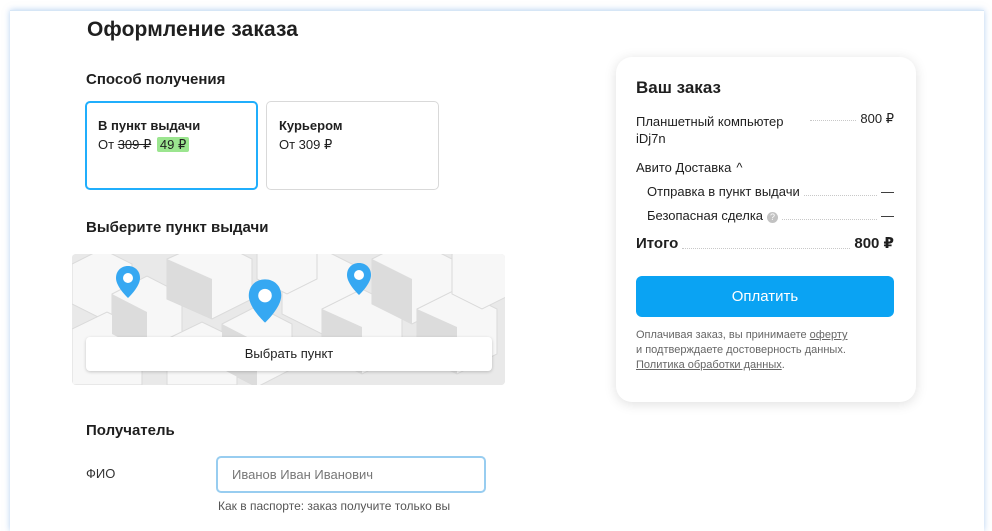 The height and width of the screenshot is (531, 992). What do you see at coordinates (306, 144) in the screenshot?
I see `option-price: От 309 ₽` at bounding box center [306, 144].